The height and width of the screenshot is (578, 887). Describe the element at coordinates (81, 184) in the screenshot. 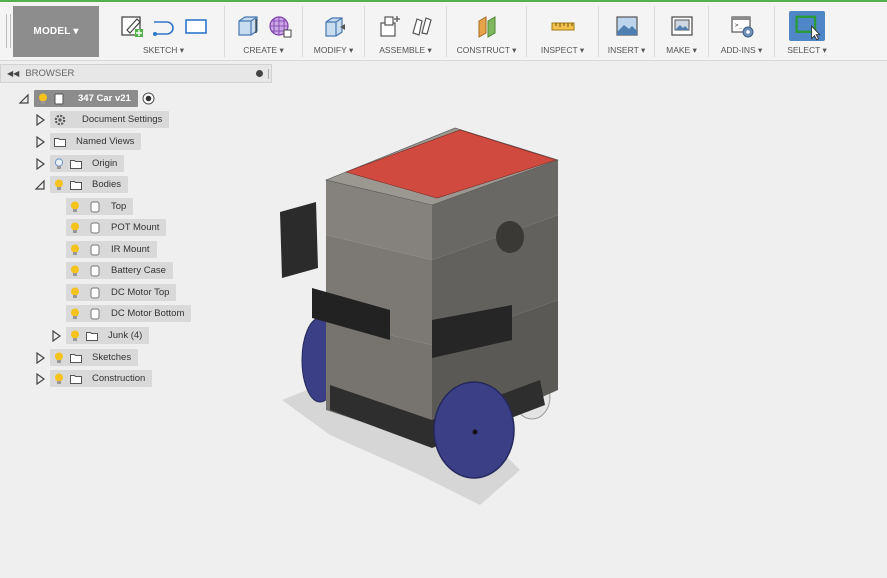

I see `tree-item-bodies: Bodies` at that location.